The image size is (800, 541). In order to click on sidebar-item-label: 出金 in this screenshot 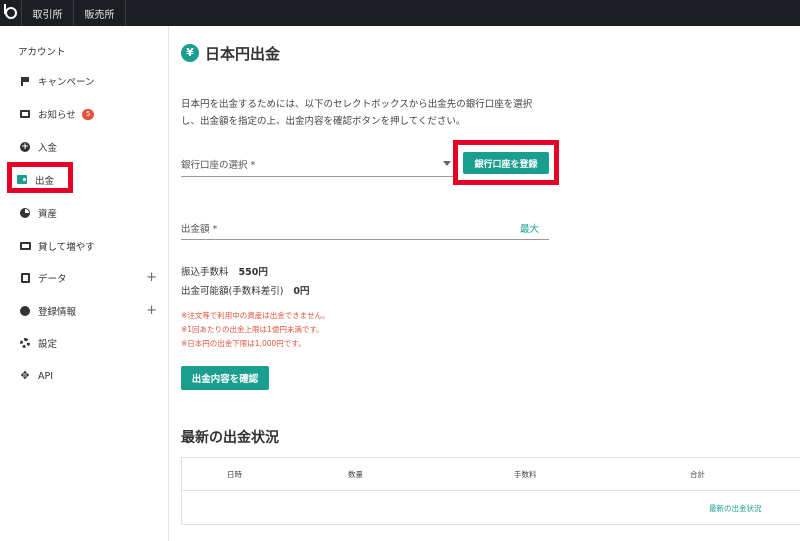, I will do `click(45, 181)`.